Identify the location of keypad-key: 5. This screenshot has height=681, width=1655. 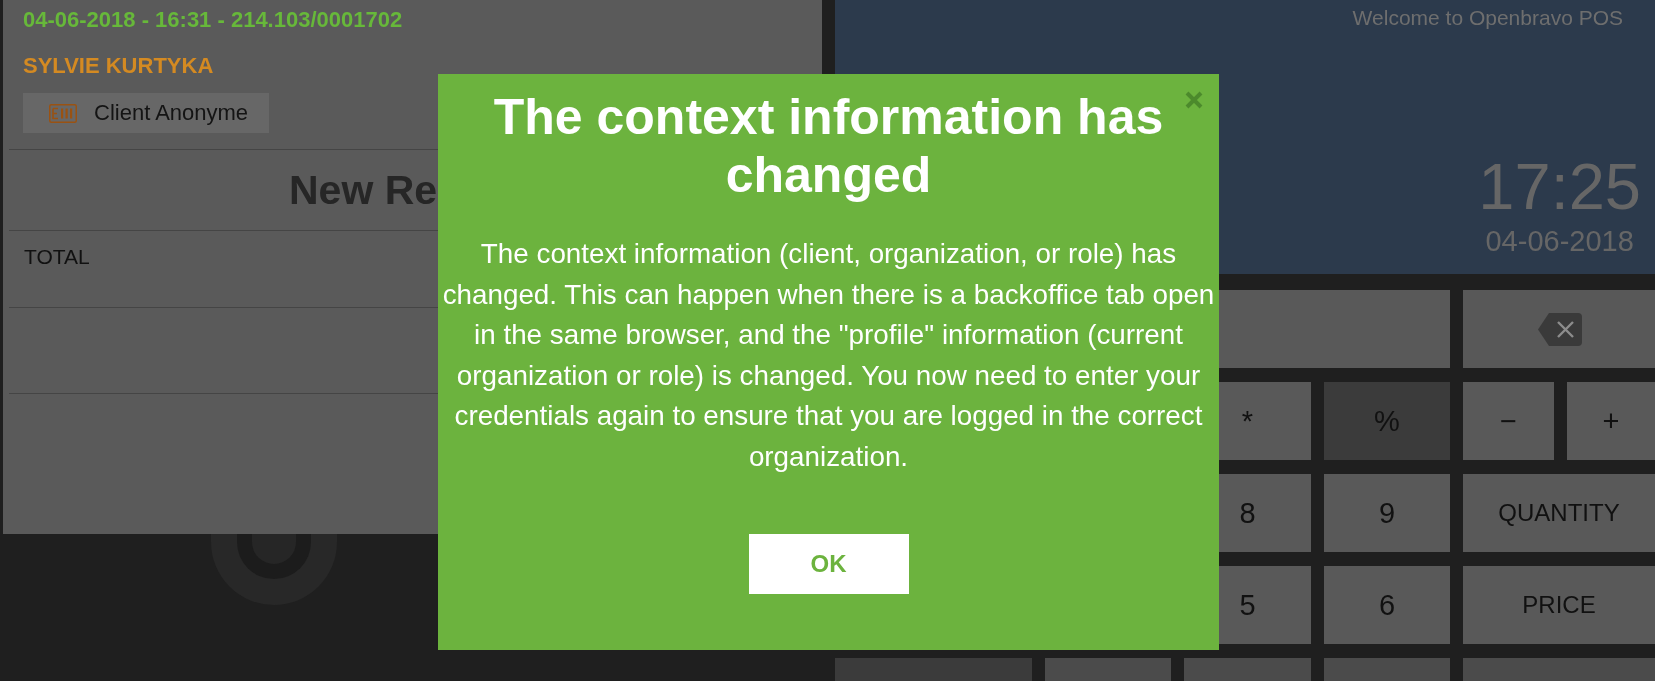
(1265, 605).